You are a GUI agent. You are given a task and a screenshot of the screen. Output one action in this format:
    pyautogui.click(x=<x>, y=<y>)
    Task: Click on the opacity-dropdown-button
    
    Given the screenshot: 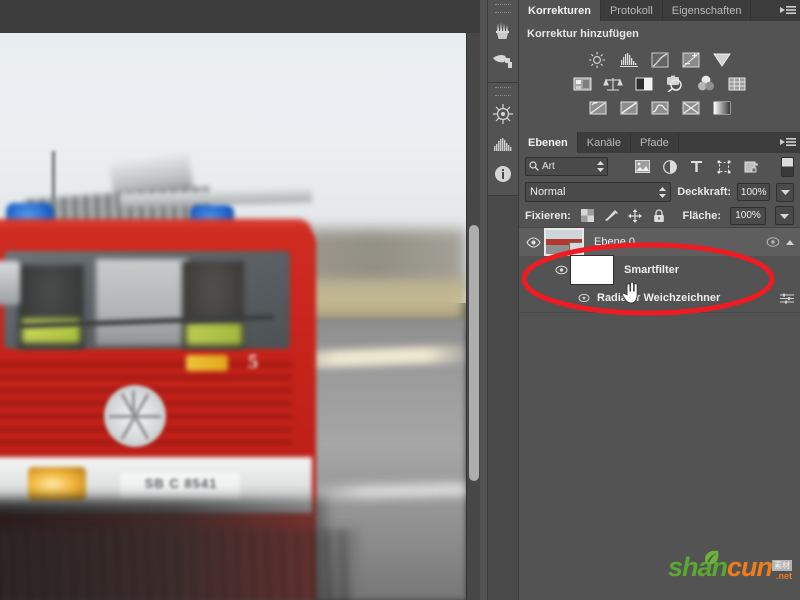 What is the action you would take?
    pyautogui.click(x=785, y=192)
    